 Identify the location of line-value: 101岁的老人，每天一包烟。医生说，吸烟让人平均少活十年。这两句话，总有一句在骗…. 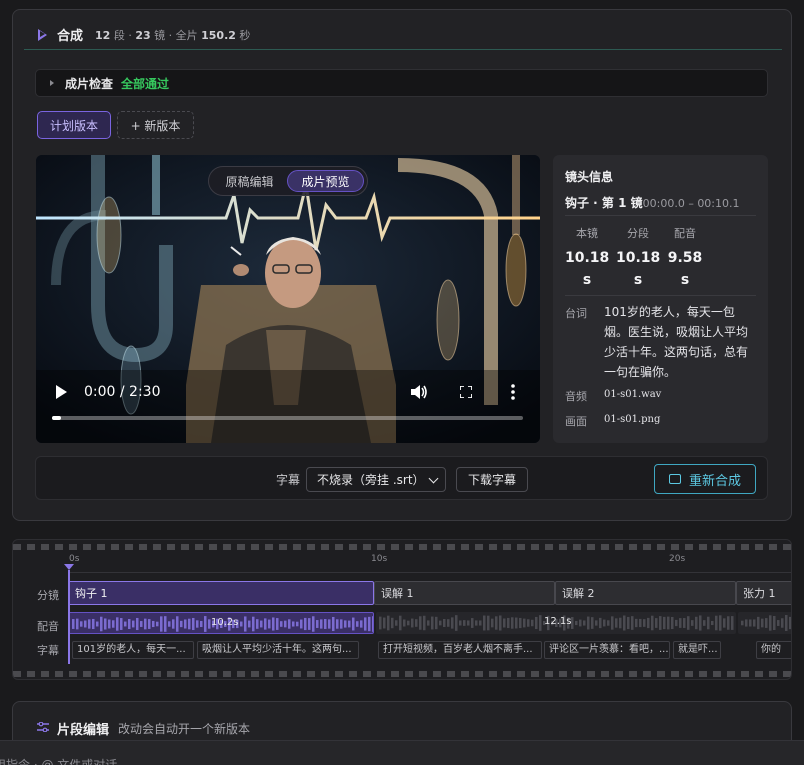
(676, 342).